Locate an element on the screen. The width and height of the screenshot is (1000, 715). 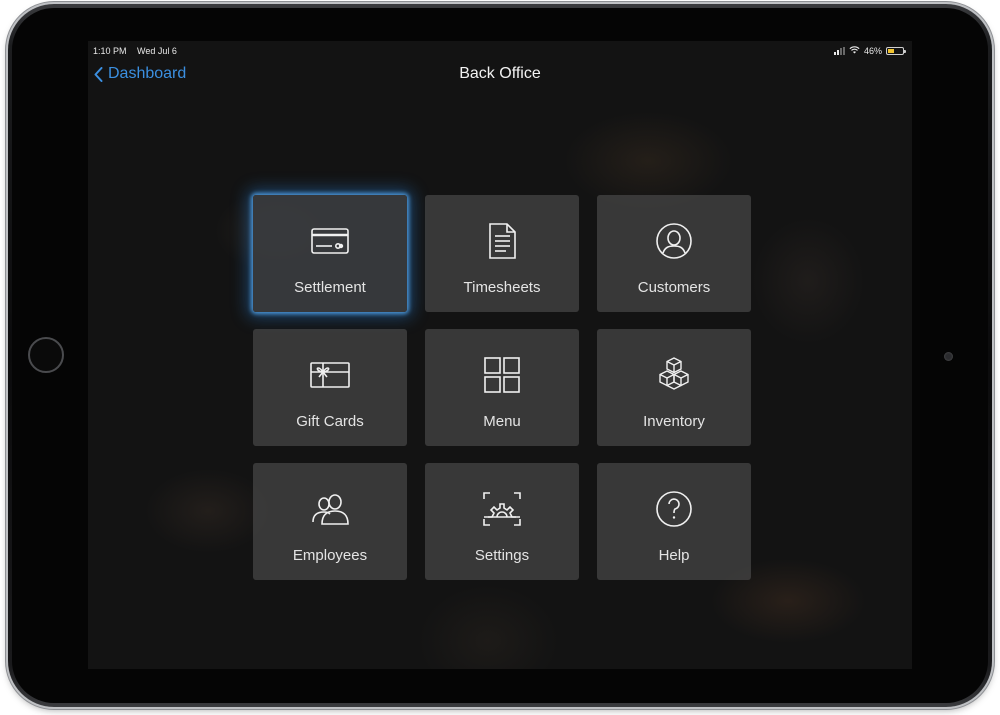
page-title: Back Office is located at coordinates (500, 73).